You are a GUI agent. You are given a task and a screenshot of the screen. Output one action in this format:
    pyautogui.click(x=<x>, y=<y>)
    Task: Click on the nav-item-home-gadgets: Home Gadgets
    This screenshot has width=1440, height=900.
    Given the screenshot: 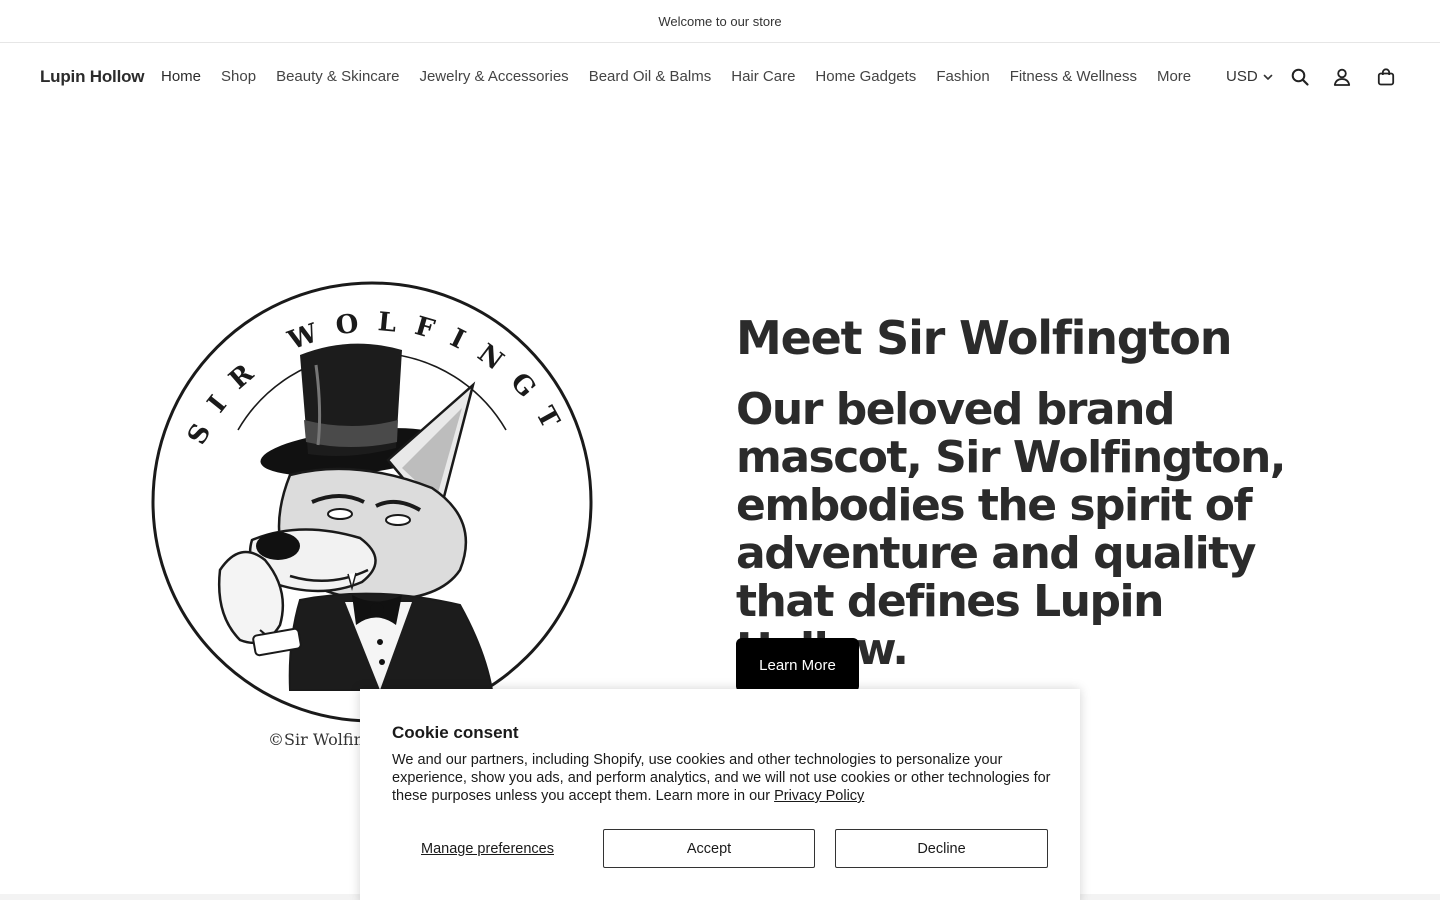 What is the action you would take?
    pyautogui.click(x=865, y=76)
    